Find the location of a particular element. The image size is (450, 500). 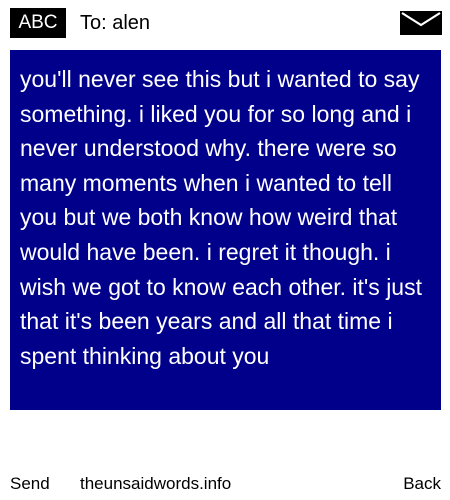

send-button: Send is located at coordinates (30, 484).